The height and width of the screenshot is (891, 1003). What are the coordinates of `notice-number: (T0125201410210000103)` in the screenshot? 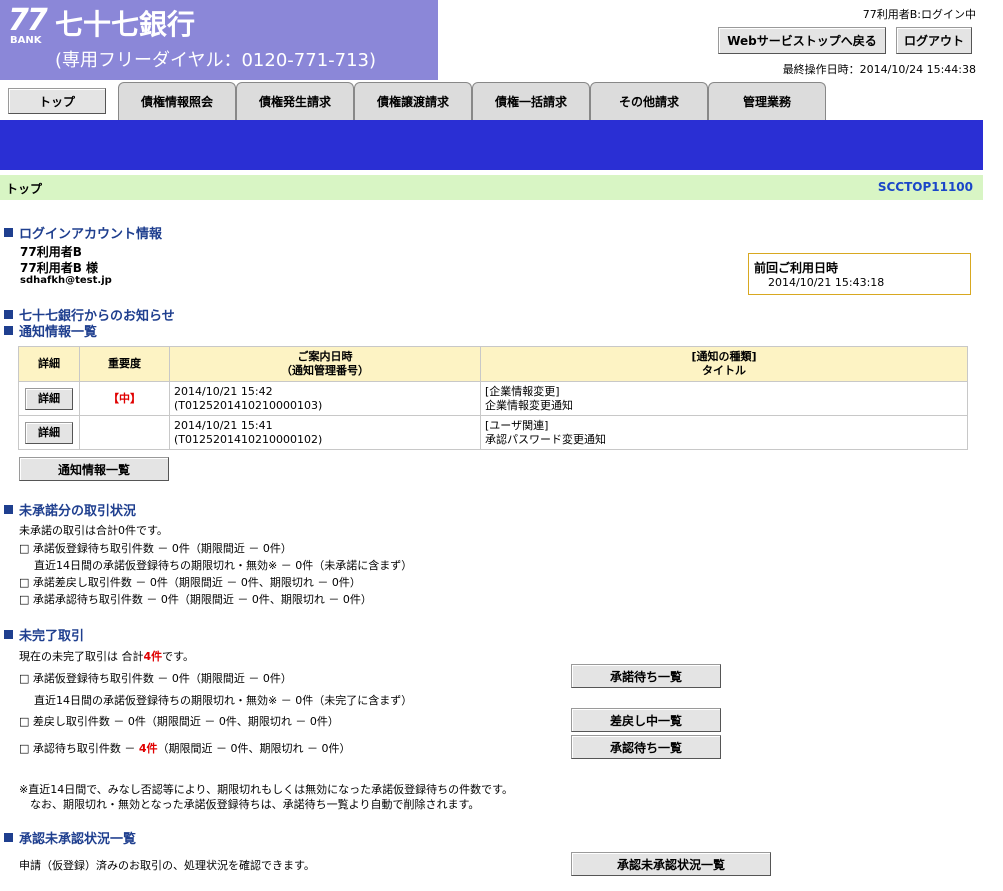 It's located at (248, 405).